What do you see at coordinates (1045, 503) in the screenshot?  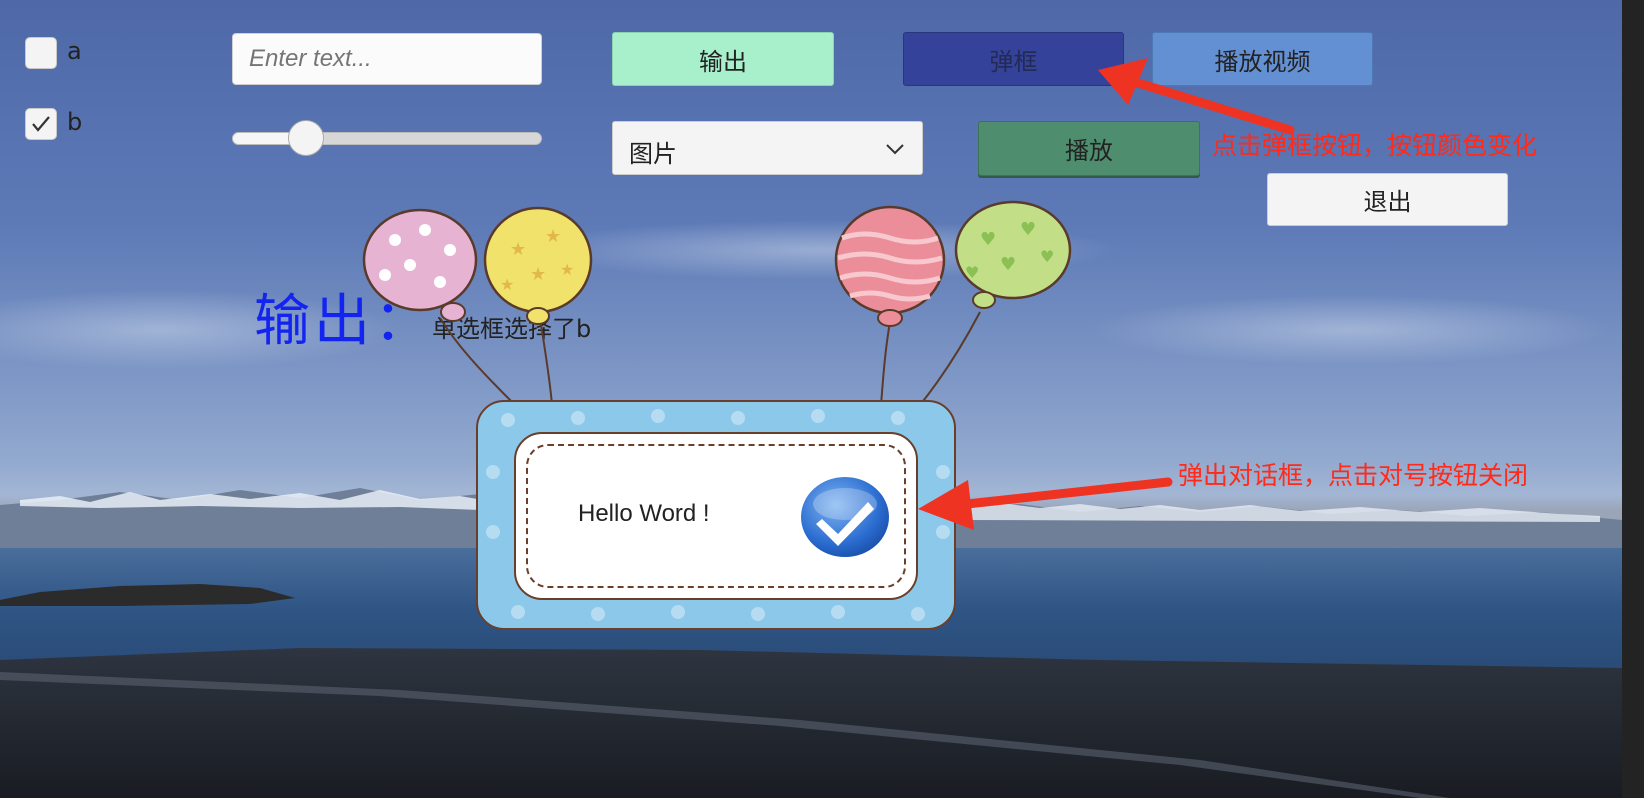 I see `arrow-to-dialog-icon` at bounding box center [1045, 503].